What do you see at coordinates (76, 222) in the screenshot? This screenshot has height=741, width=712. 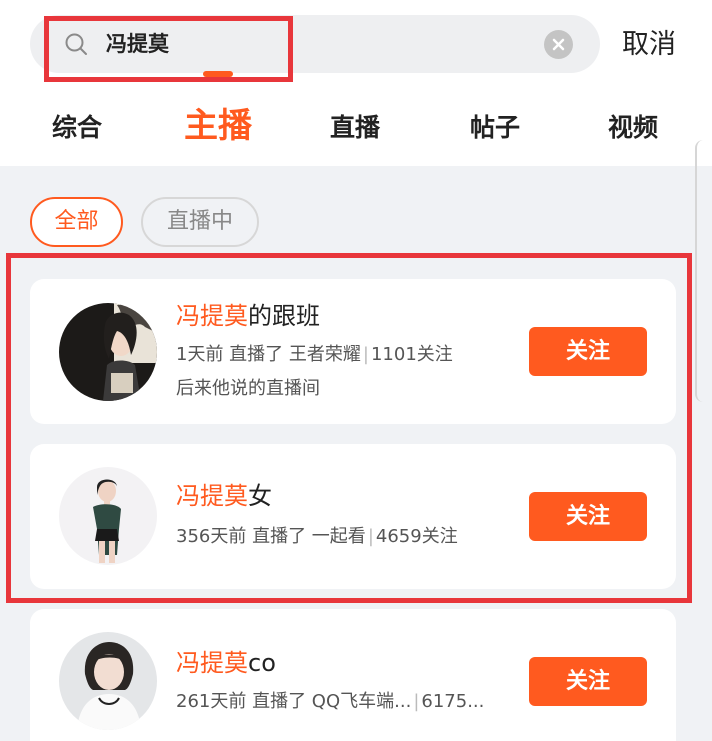 I see `filter-all-chip: 全部` at bounding box center [76, 222].